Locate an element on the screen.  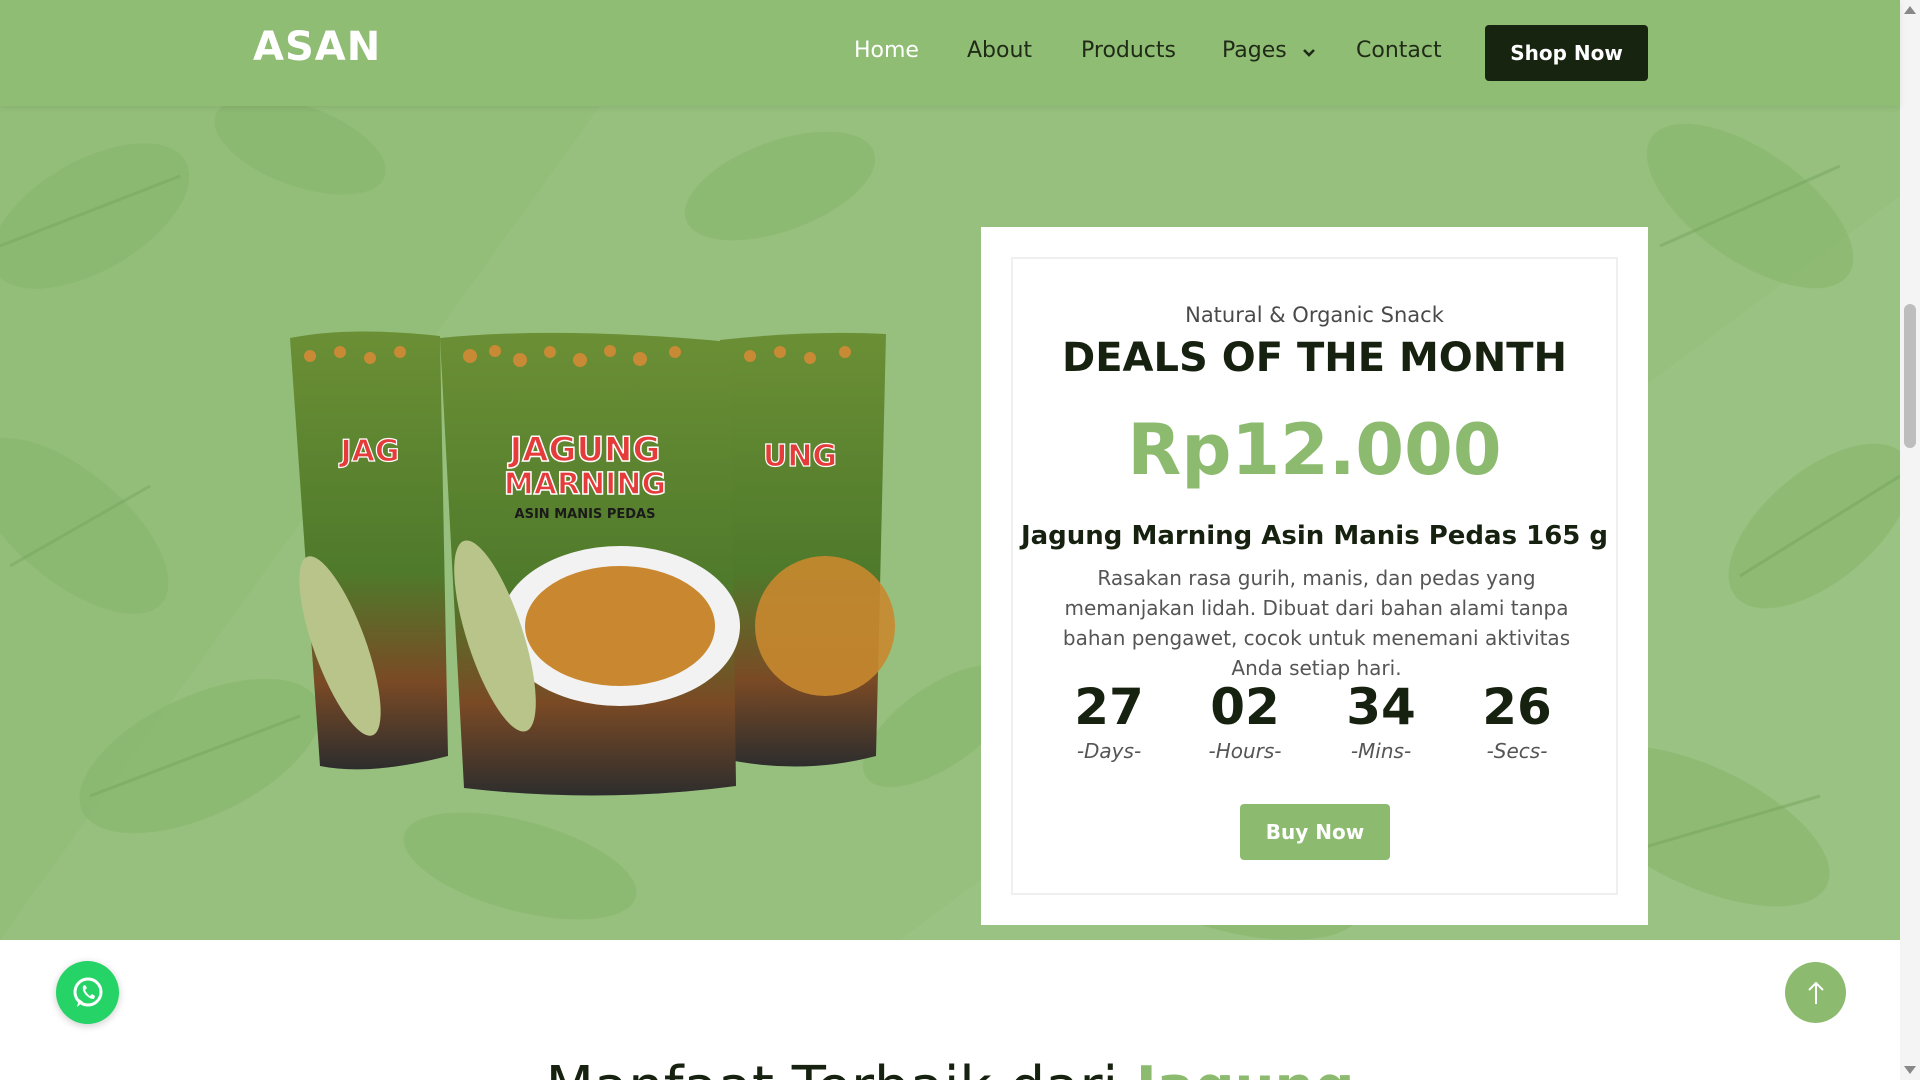
scrollbar-thumb is located at coordinates (1910, 376).